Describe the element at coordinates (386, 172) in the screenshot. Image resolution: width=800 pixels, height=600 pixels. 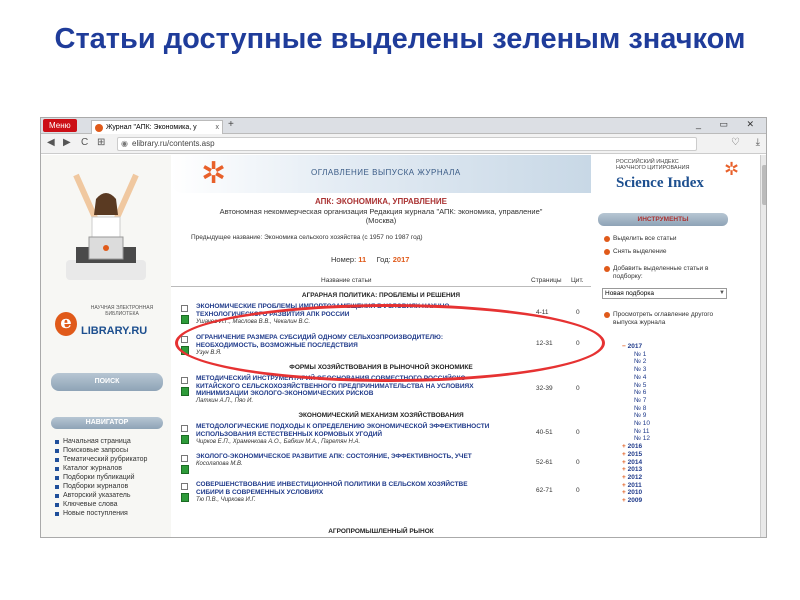
I see `banner-title: ОГЛАВЛЕНИЕ ВЫПУСКА ЖУРНАЛА` at that location.